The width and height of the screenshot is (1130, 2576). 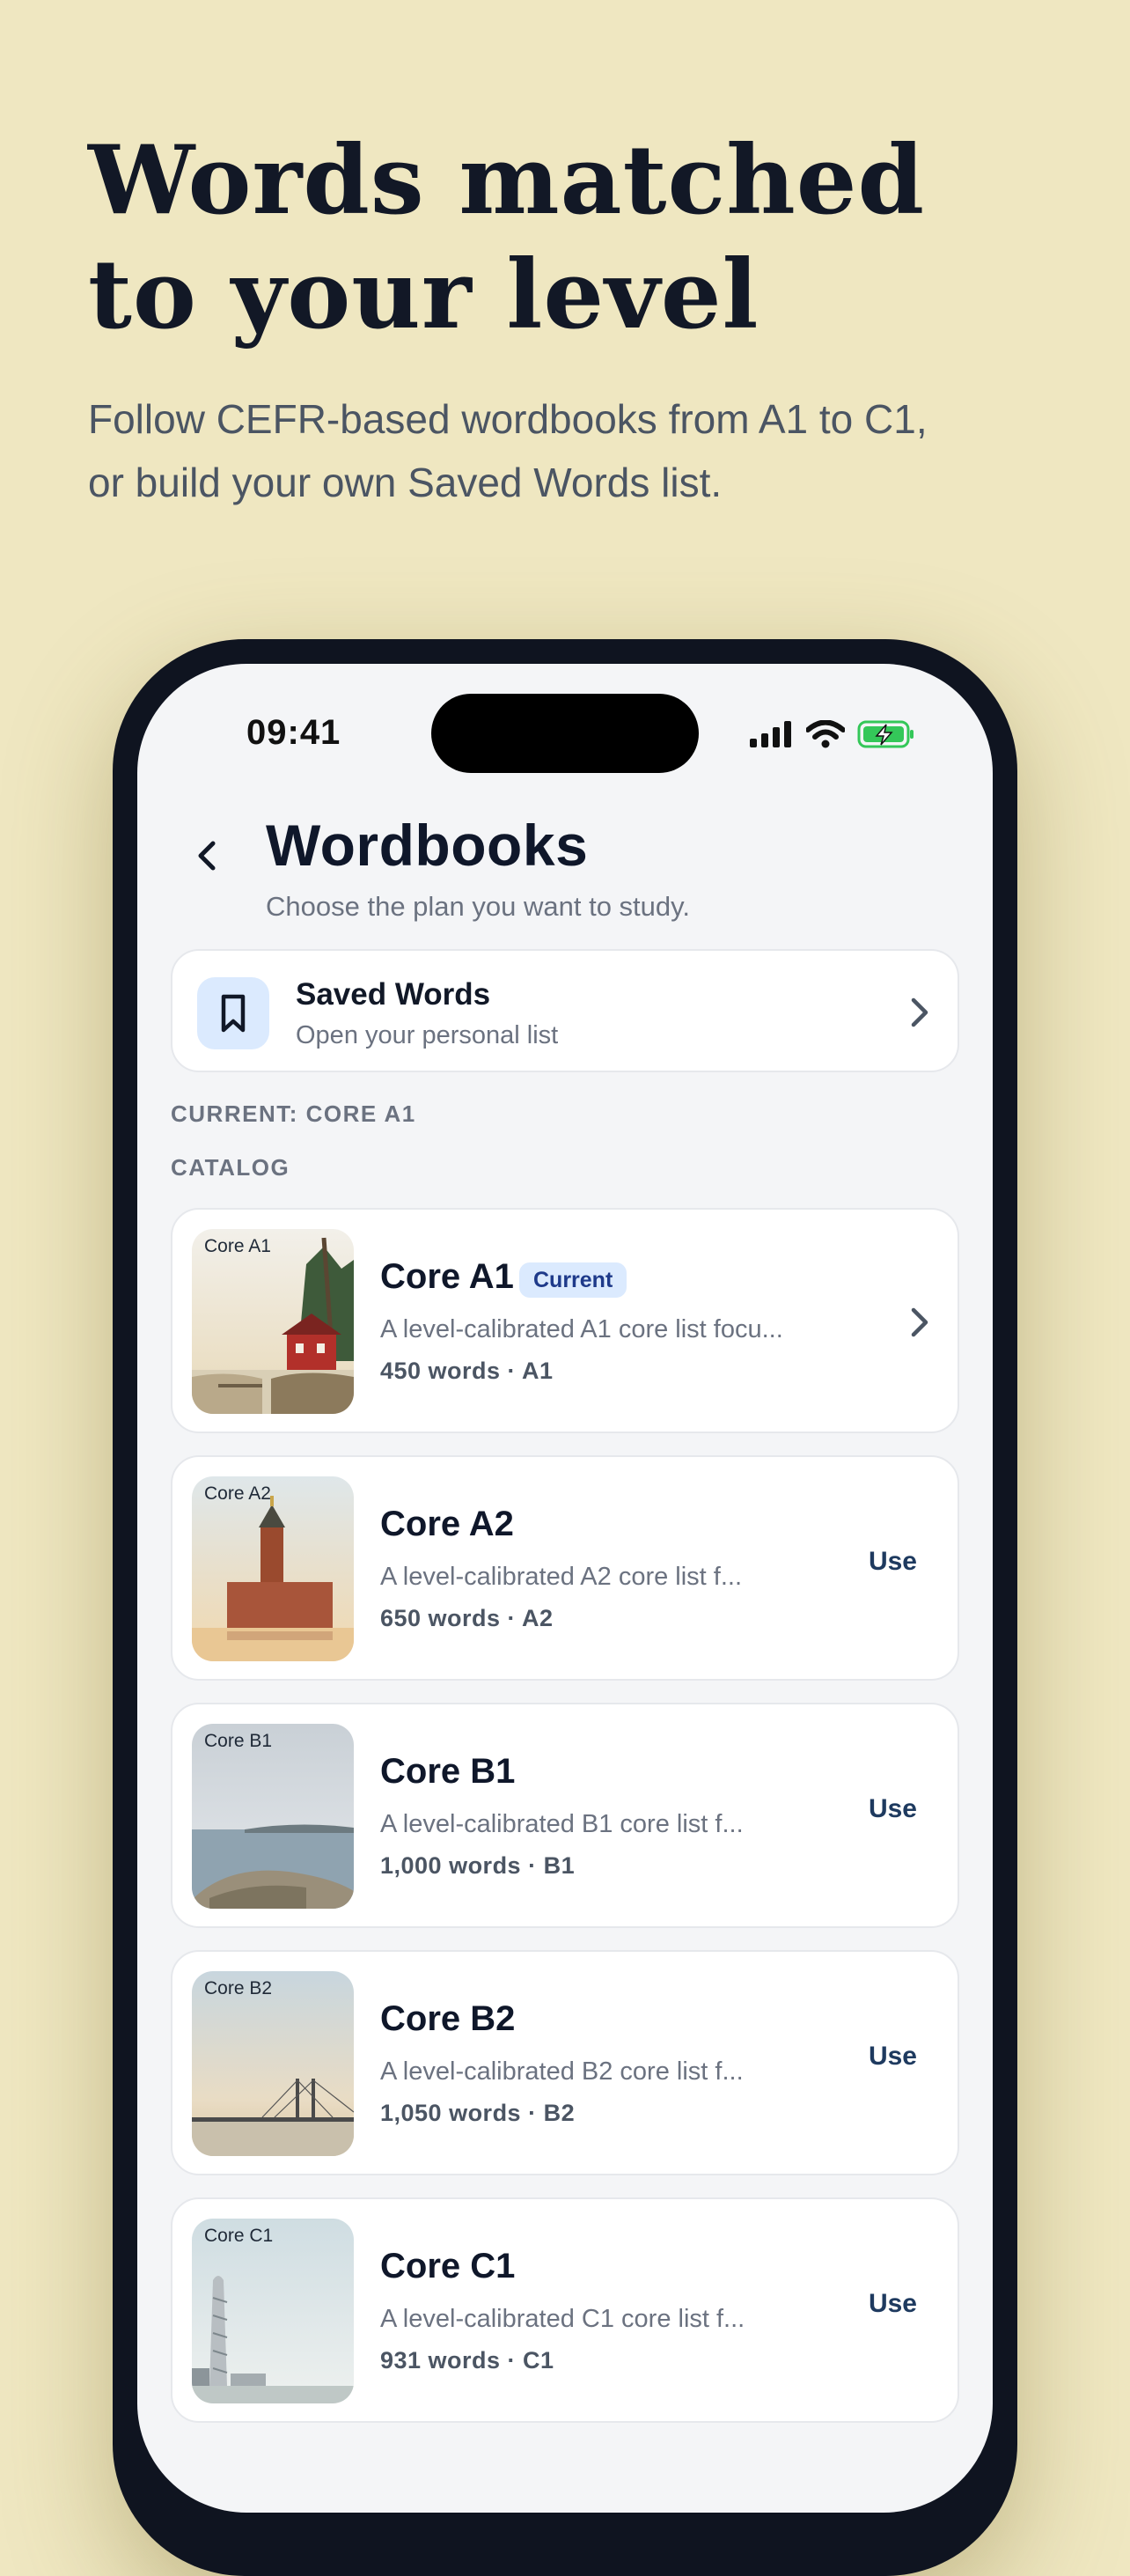 I want to click on catalog-label: CATALOG, so click(x=230, y=1168).